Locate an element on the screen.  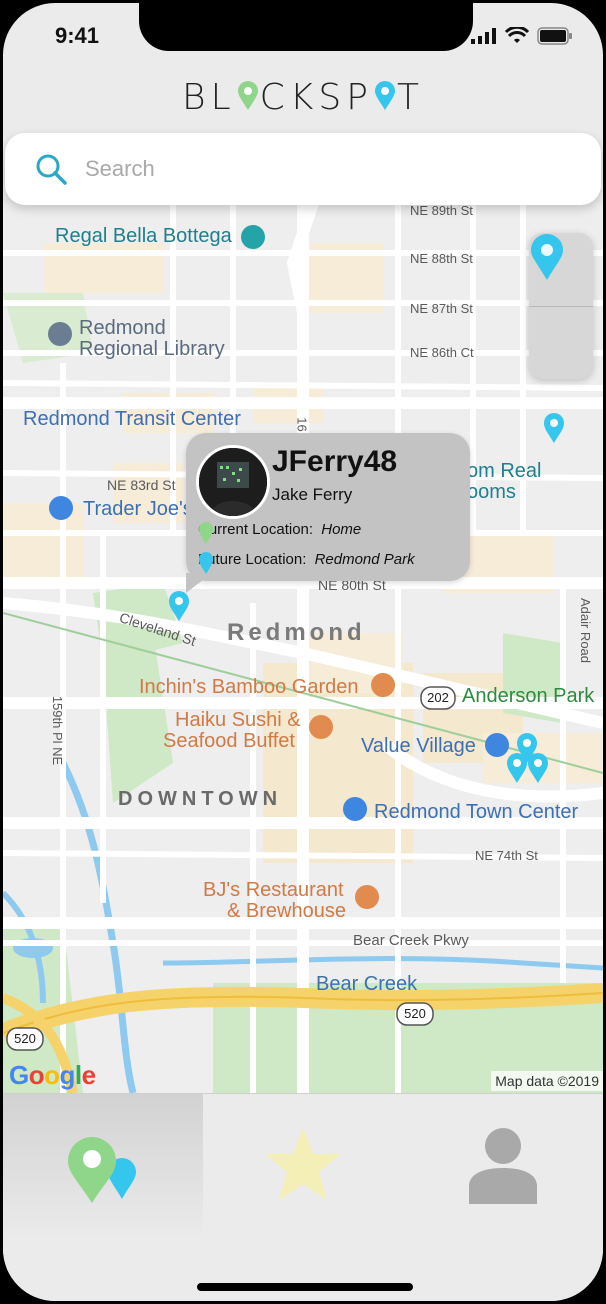
street-label: Adair Road is located at coordinates (586, 630).